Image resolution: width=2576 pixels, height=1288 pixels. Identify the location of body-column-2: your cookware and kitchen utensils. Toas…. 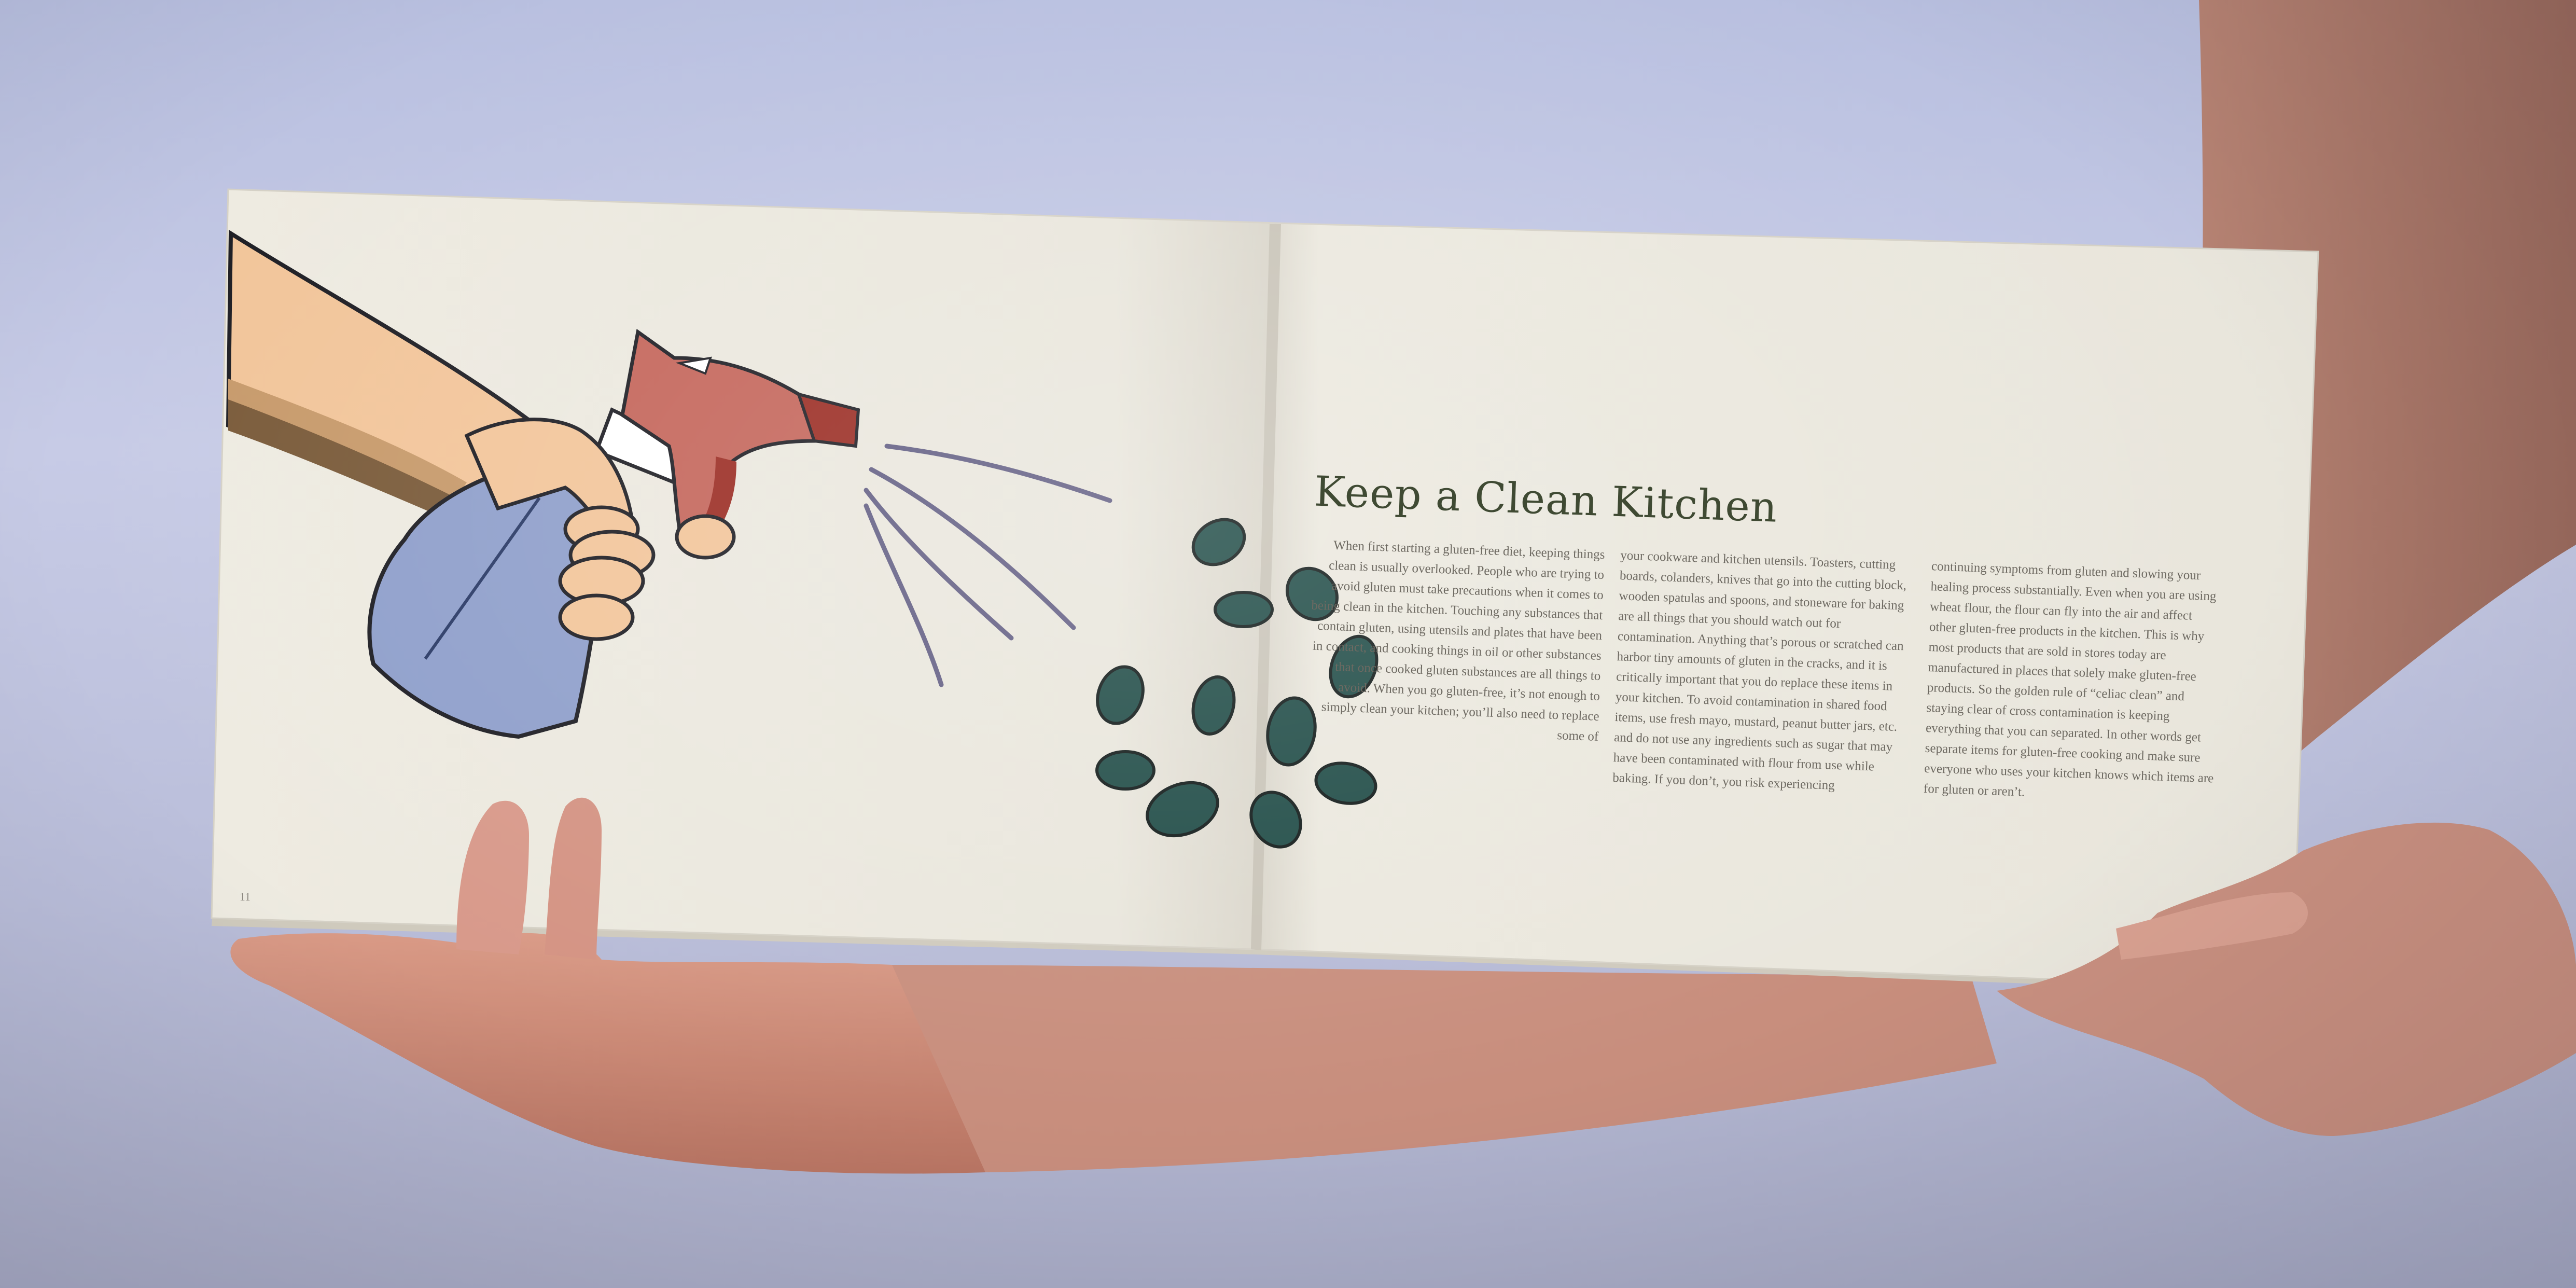
(1759, 670).